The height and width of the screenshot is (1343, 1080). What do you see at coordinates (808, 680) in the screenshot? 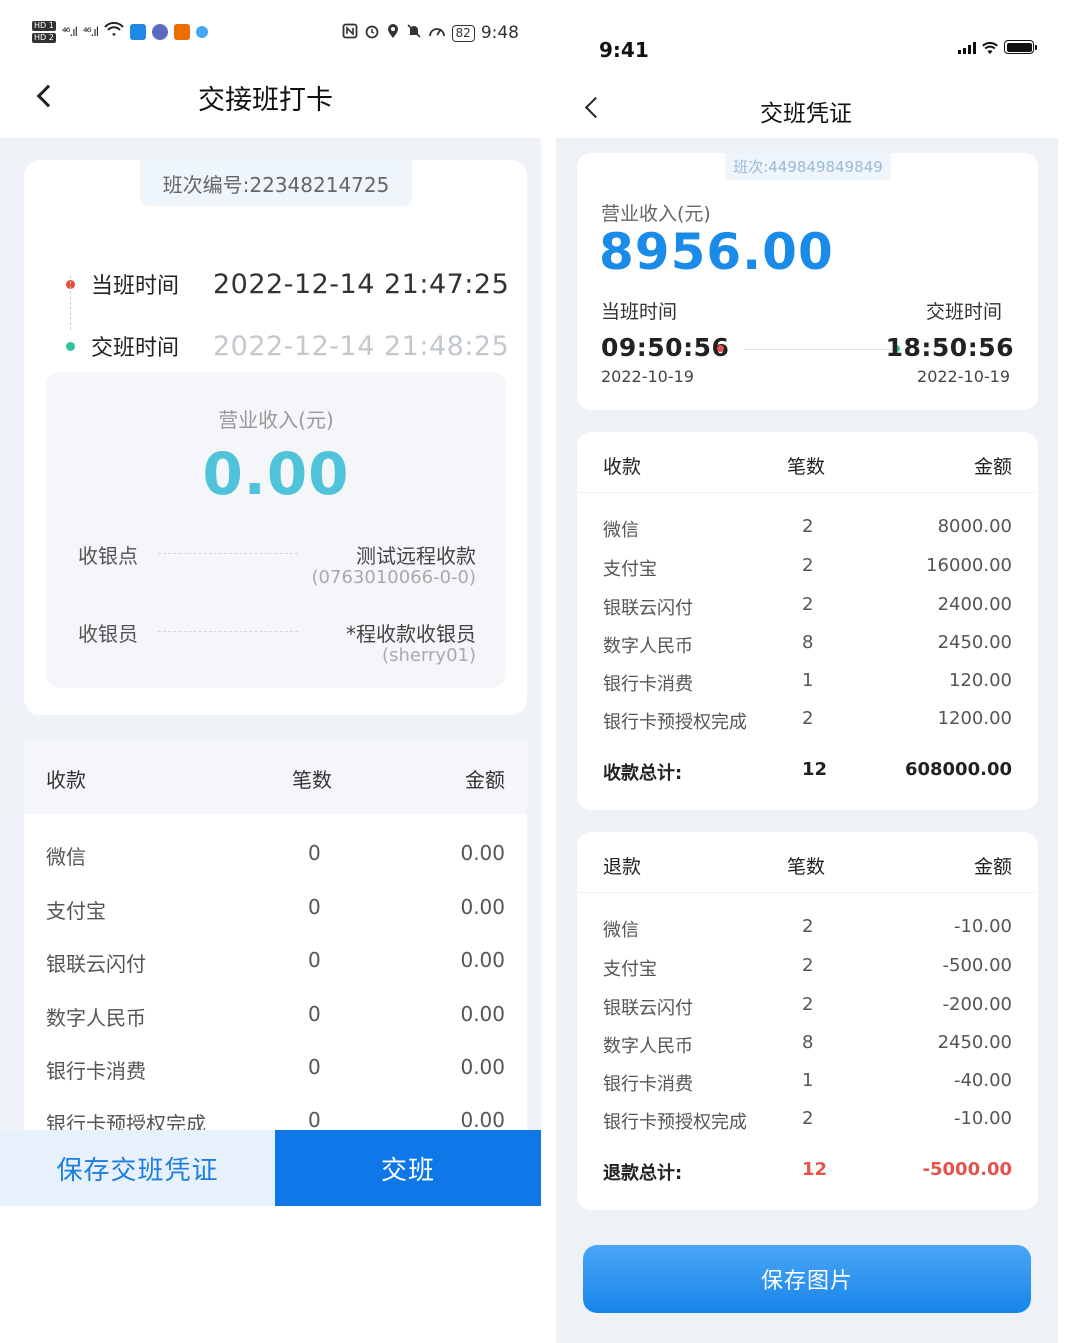
I see `count-cell: 1` at bounding box center [808, 680].